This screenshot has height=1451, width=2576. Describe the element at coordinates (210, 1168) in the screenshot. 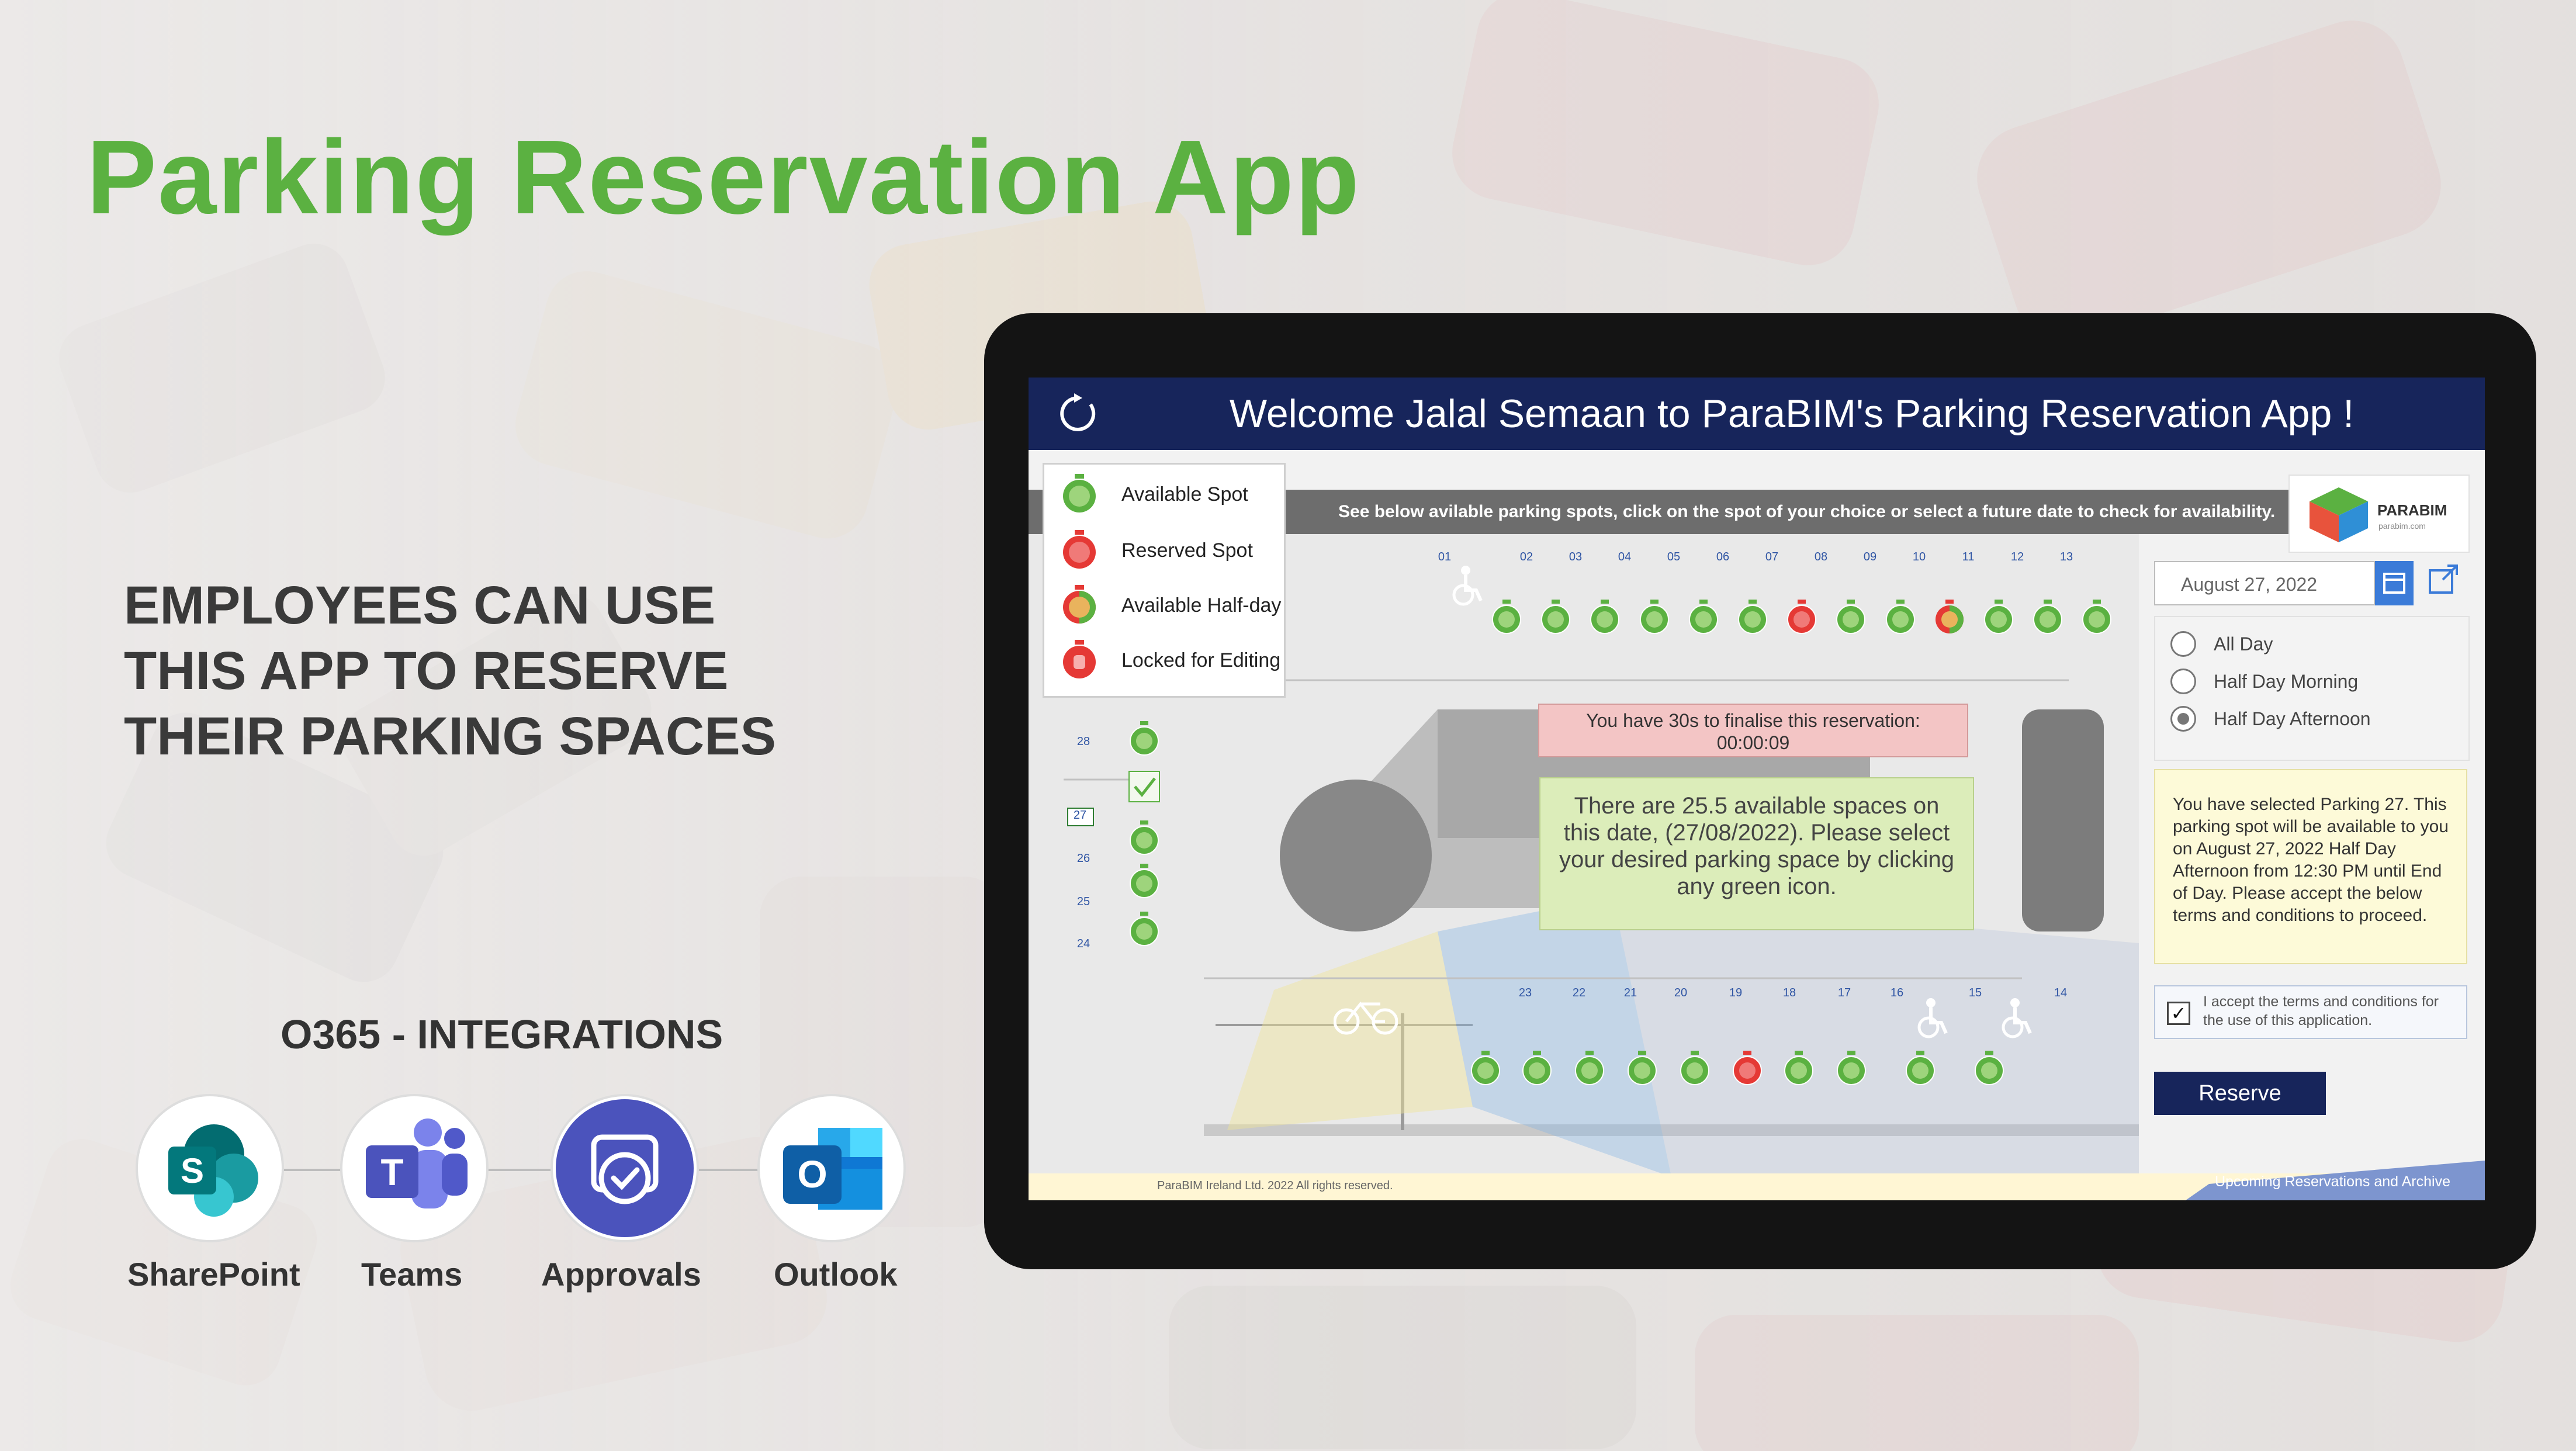

I see `sharepoint-app: S` at that location.